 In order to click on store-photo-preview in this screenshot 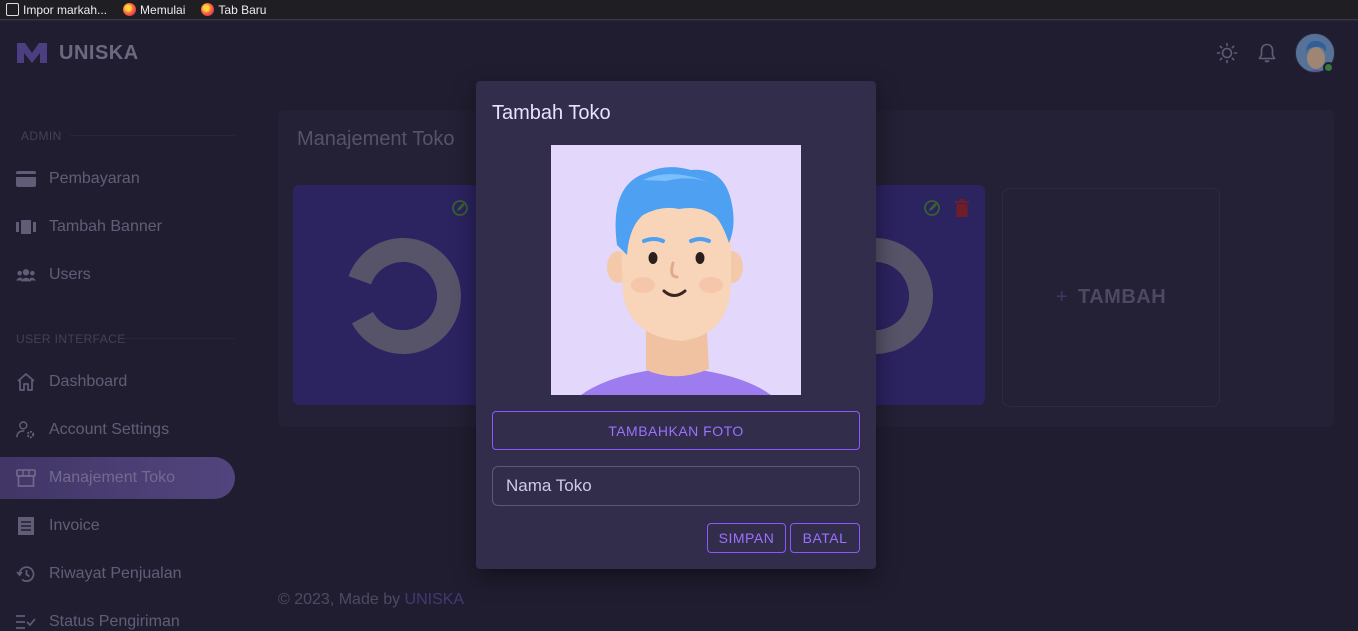, I will do `click(676, 270)`.